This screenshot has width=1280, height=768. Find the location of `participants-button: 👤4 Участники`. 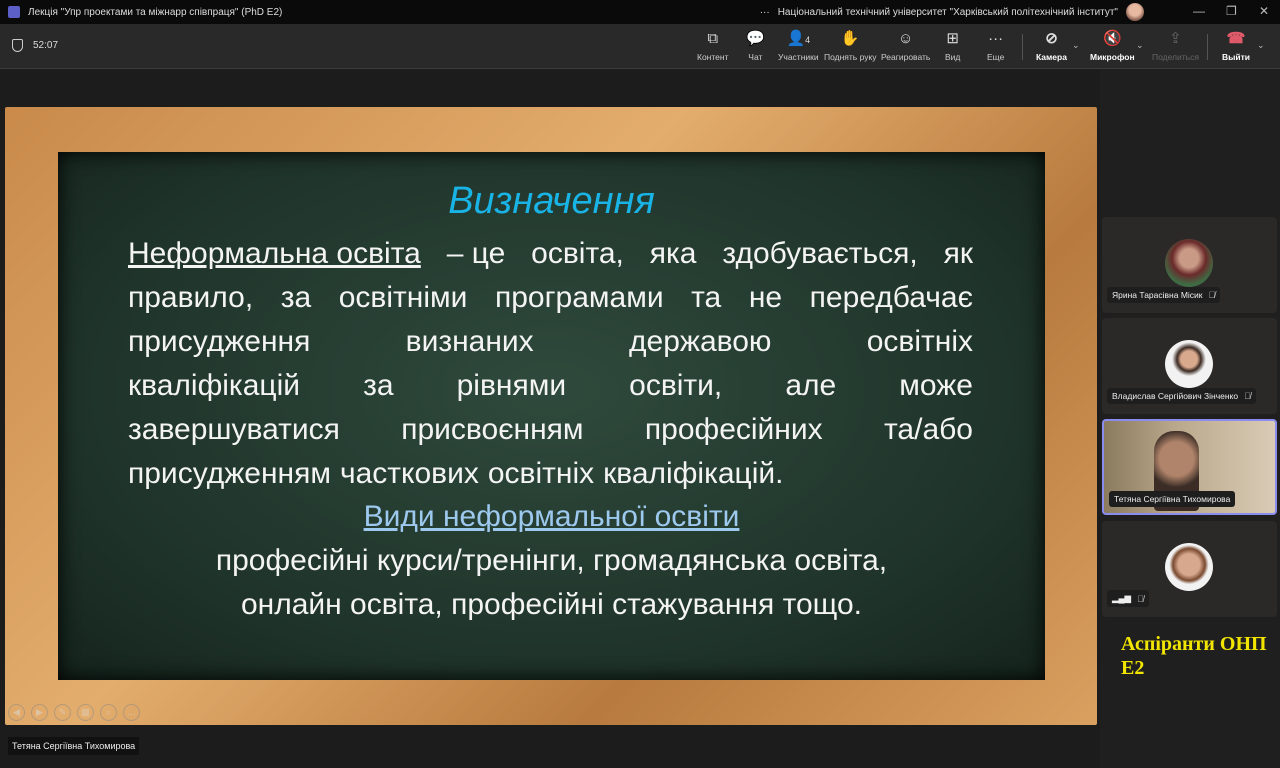

participants-button: 👤4 Участники is located at coordinates (798, 46).